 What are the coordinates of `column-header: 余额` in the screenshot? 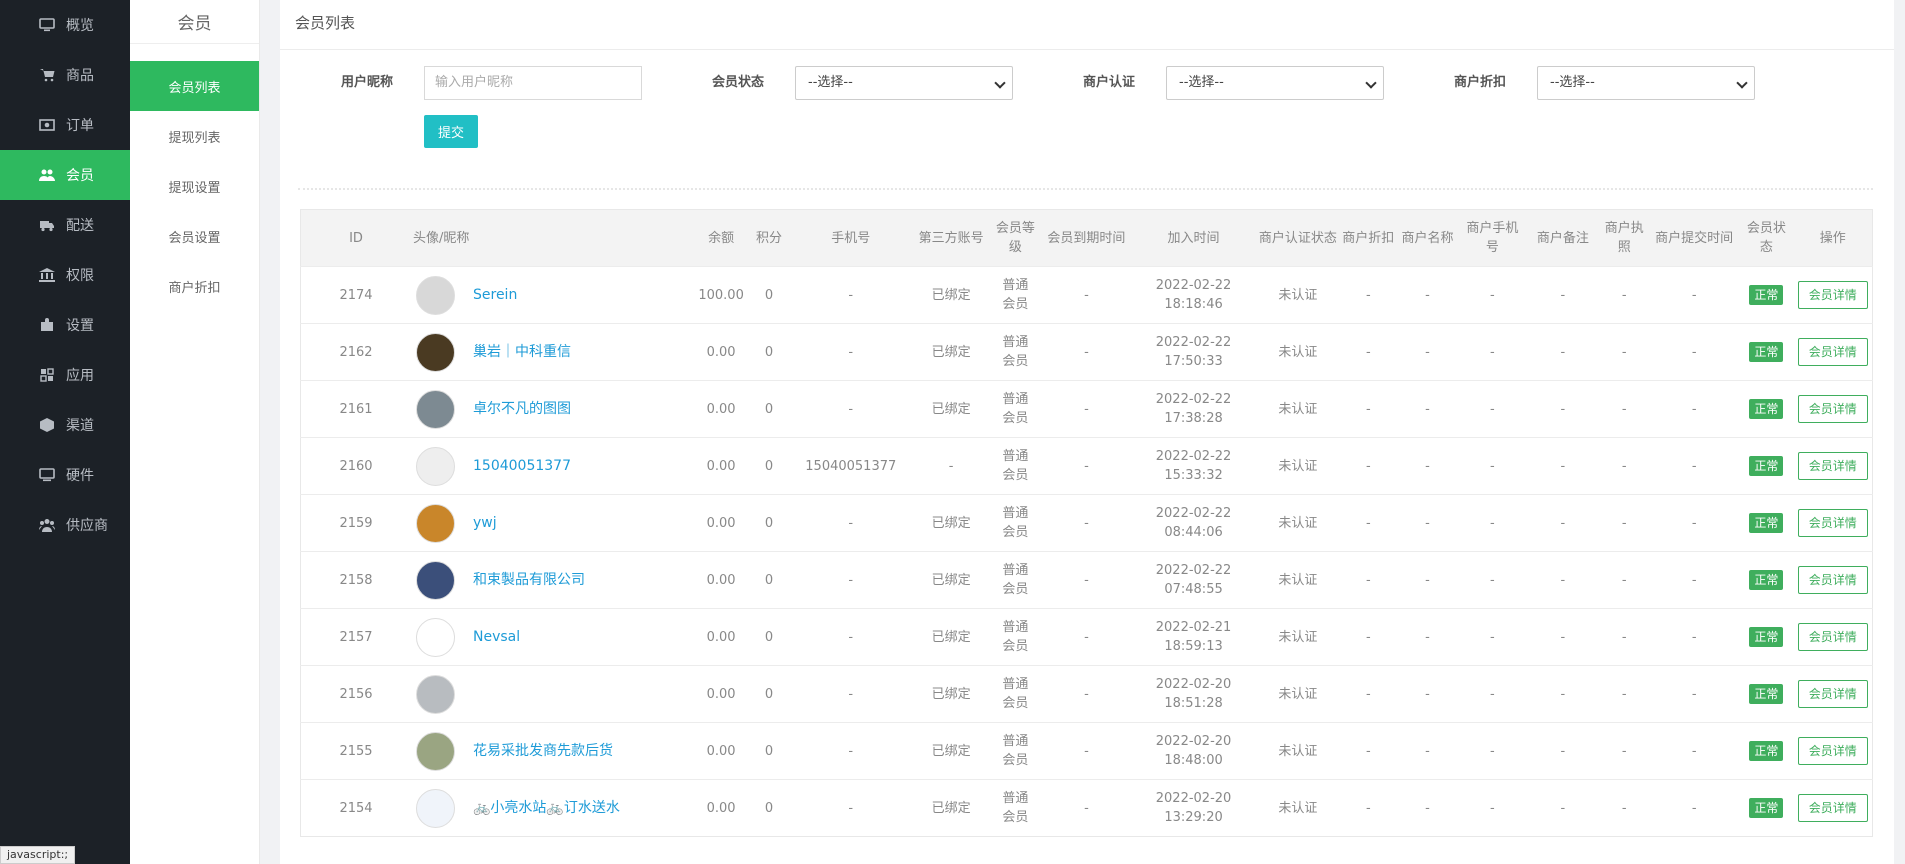 It's located at (721, 238).